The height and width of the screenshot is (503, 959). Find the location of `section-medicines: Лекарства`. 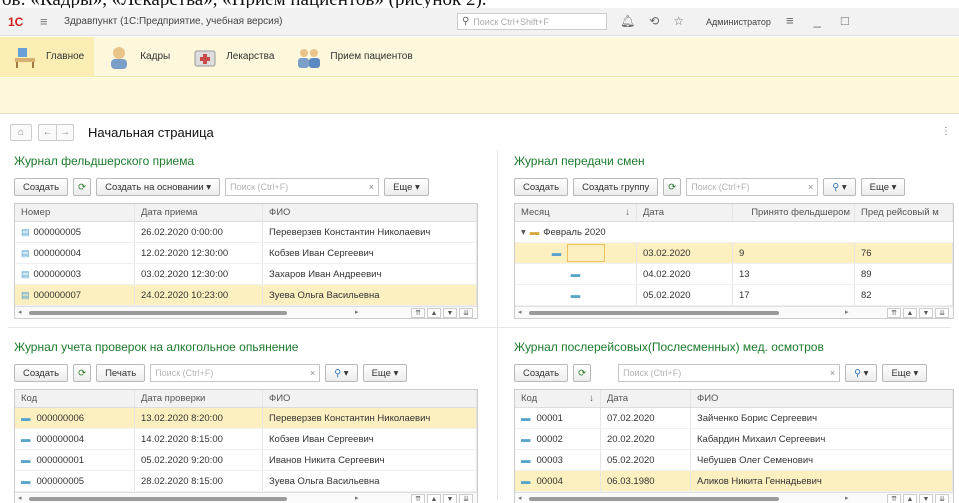

section-medicines: Лекарства is located at coordinates (232, 57).